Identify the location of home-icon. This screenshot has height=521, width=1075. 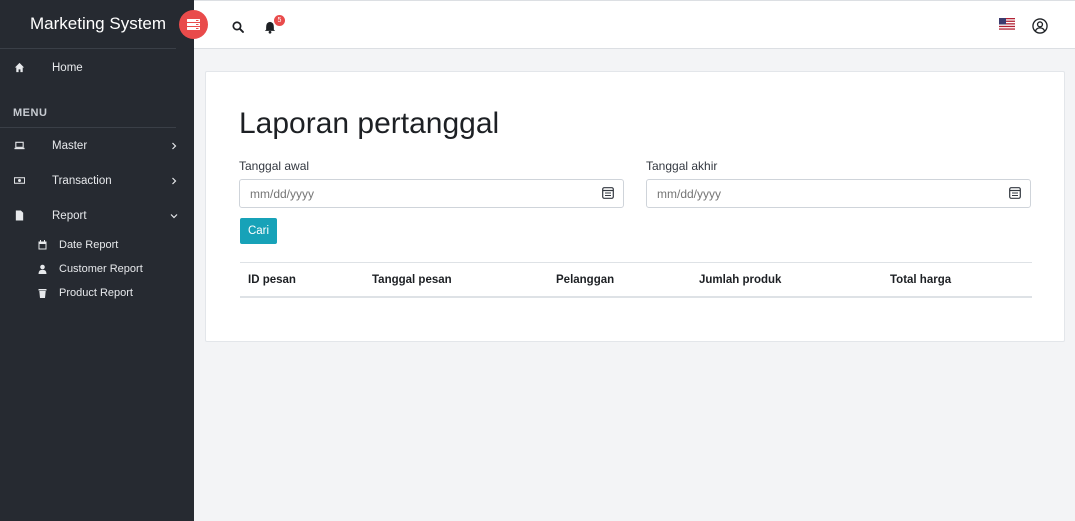
(19, 68).